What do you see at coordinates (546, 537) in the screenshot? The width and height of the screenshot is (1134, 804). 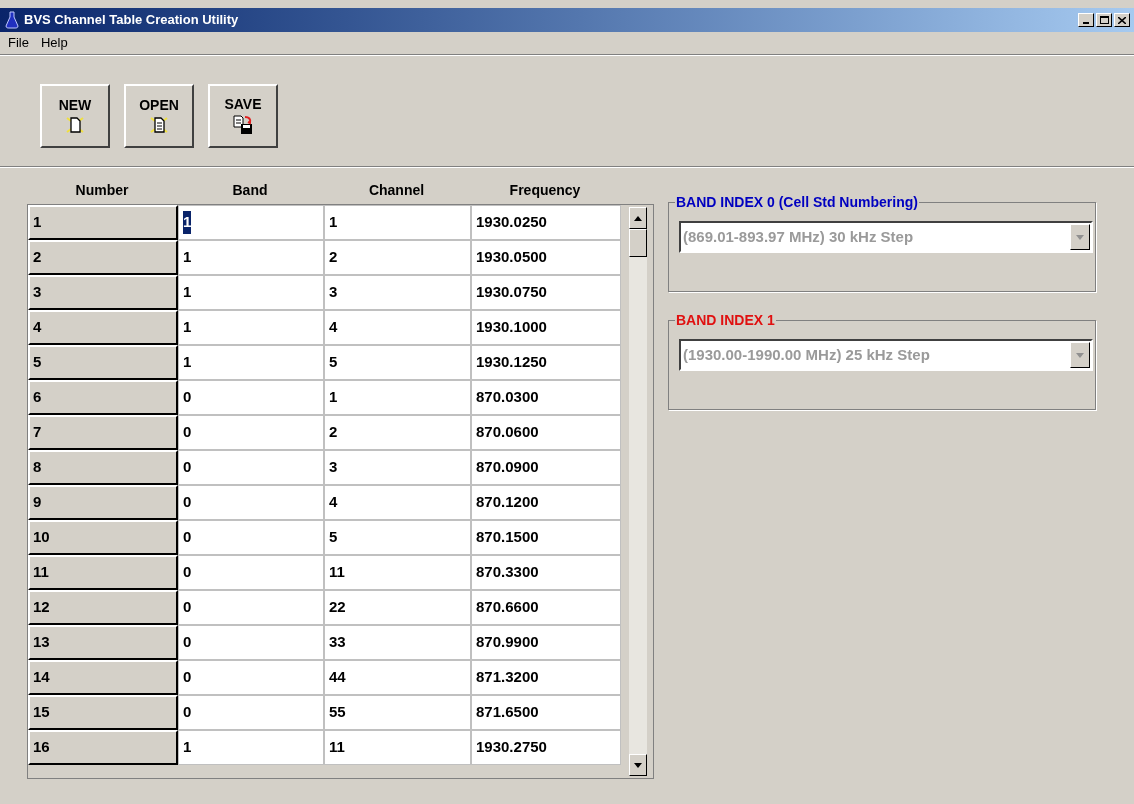 I see `table-cell: 870.1500` at bounding box center [546, 537].